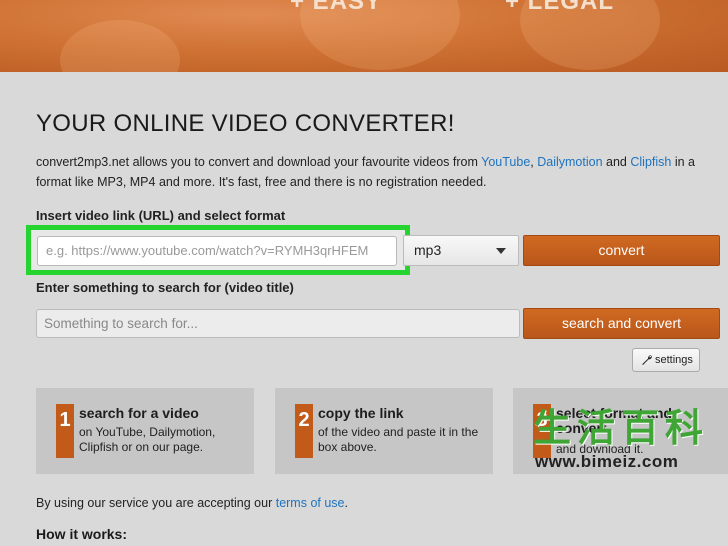 This screenshot has width=728, height=546. I want to click on step-number: 2, so click(304, 431).